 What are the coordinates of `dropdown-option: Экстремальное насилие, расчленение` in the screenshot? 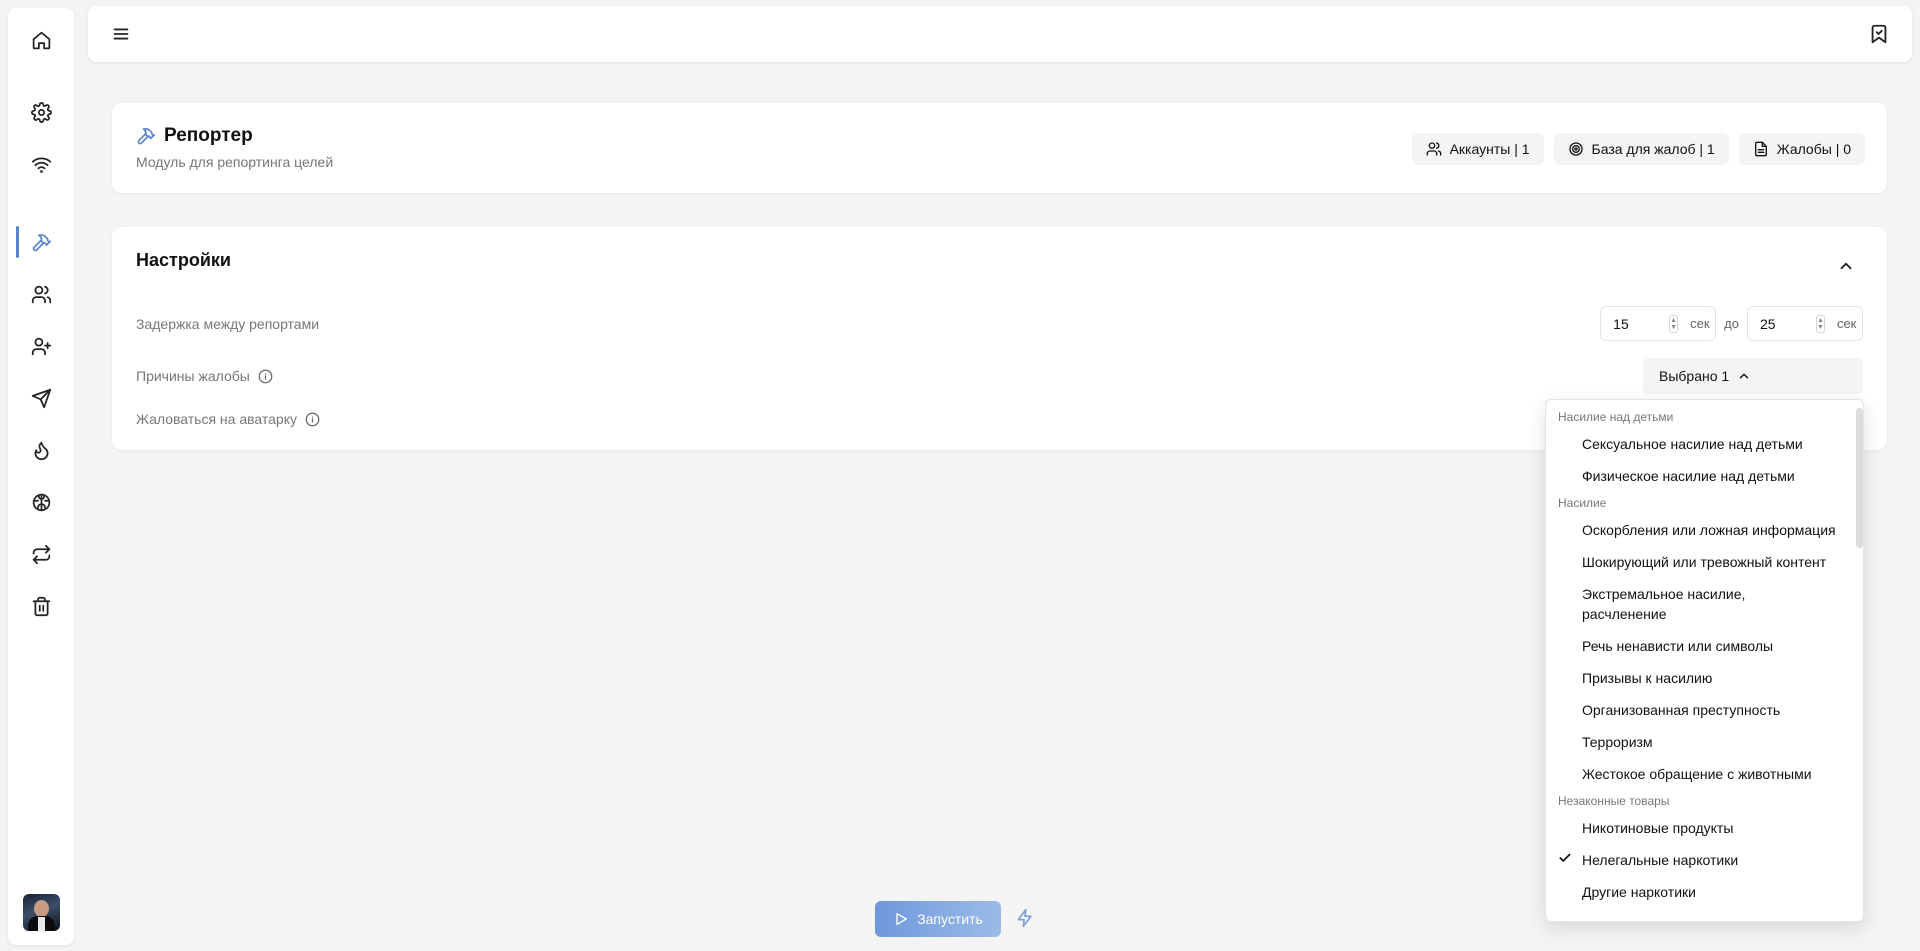 It's located at (1704, 604).